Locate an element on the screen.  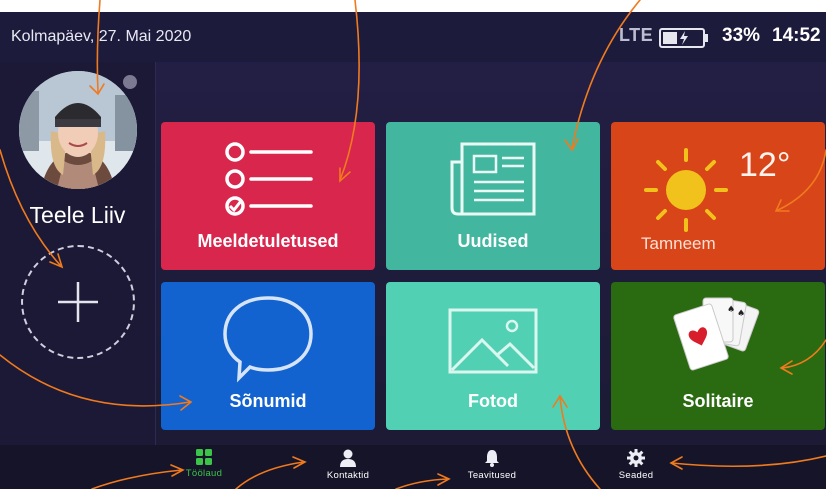
grid-icon is located at coordinates (204, 457).